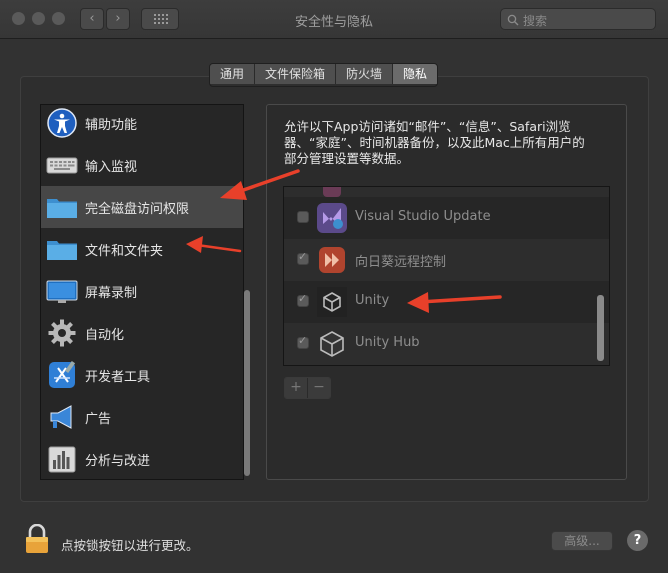  What do you see at coordinates (296, 388) in the screenshot?
I see `add-button: +` at bounding box center [296, 388].